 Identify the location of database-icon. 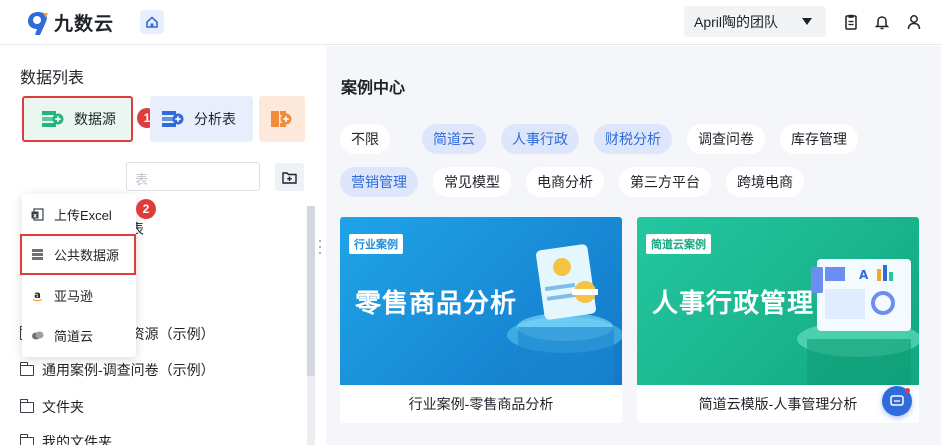
(37, 254).